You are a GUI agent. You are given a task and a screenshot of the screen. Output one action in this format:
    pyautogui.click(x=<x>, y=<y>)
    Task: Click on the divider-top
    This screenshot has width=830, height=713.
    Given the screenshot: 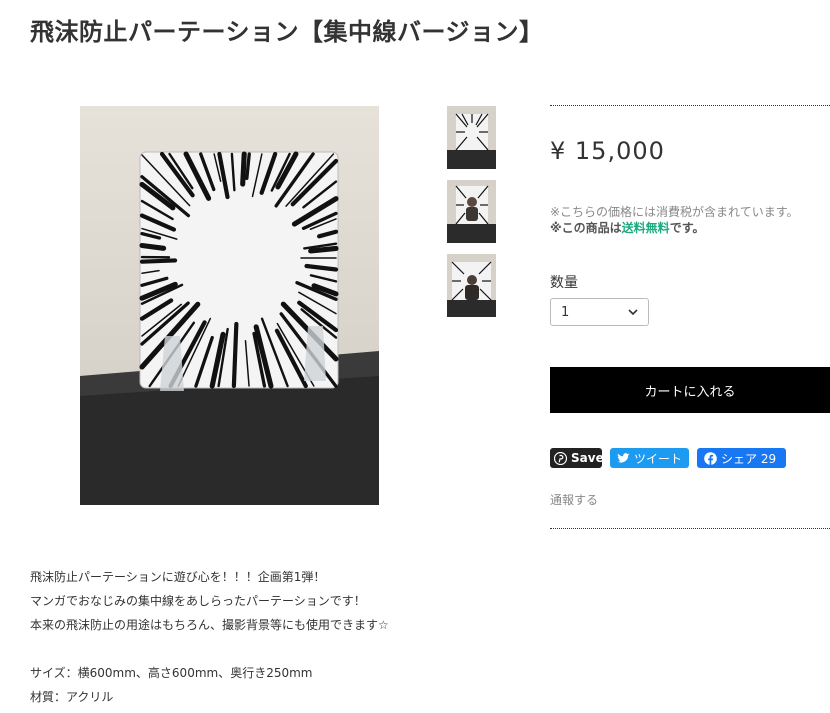 What is the action you would take?
    pyautogui.click(x=690, y=105)
    